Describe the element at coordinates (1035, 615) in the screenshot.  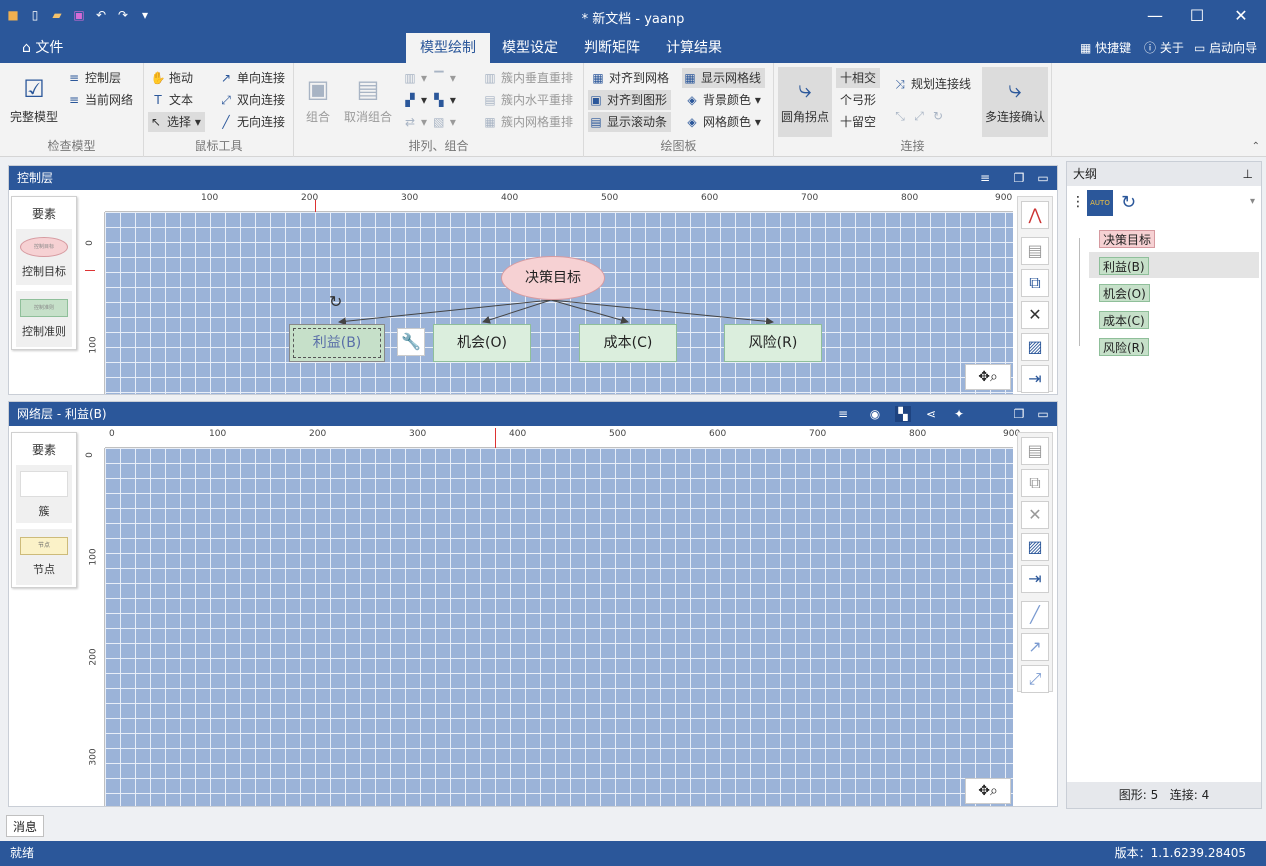
I see `pen-icon: ╱` at that location.